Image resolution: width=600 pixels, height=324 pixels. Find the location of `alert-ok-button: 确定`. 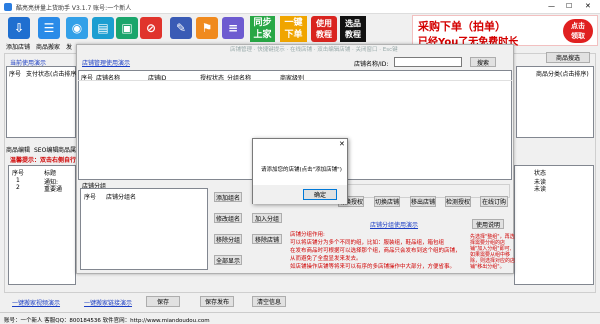

alert-ok-button: 确定 is located at coordinates (320, 194).